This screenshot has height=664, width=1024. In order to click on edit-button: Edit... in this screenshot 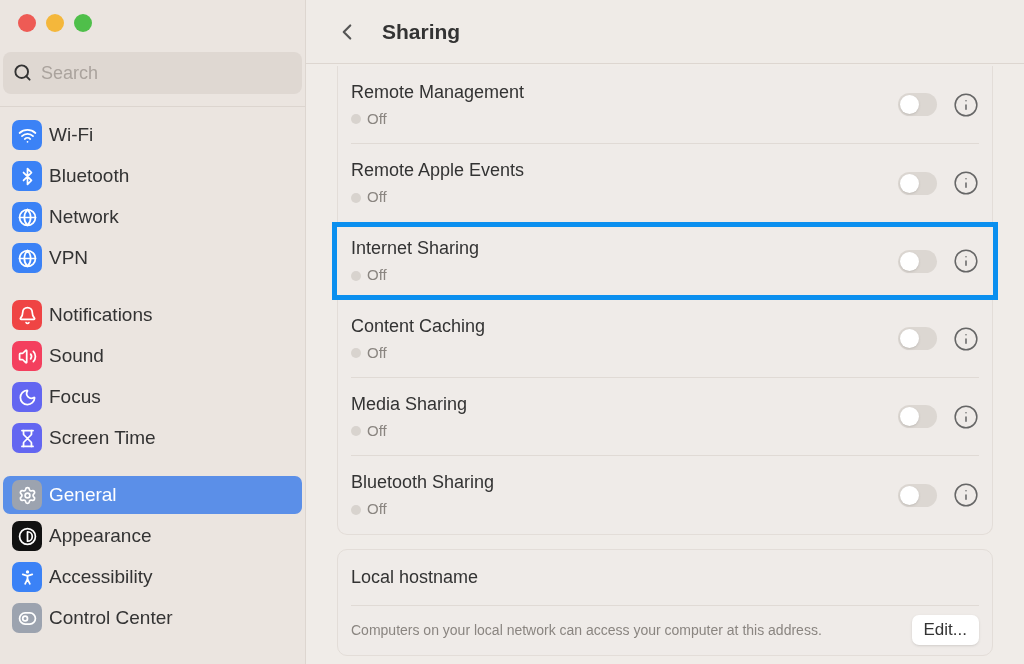, I will do `click(945, 630)`.